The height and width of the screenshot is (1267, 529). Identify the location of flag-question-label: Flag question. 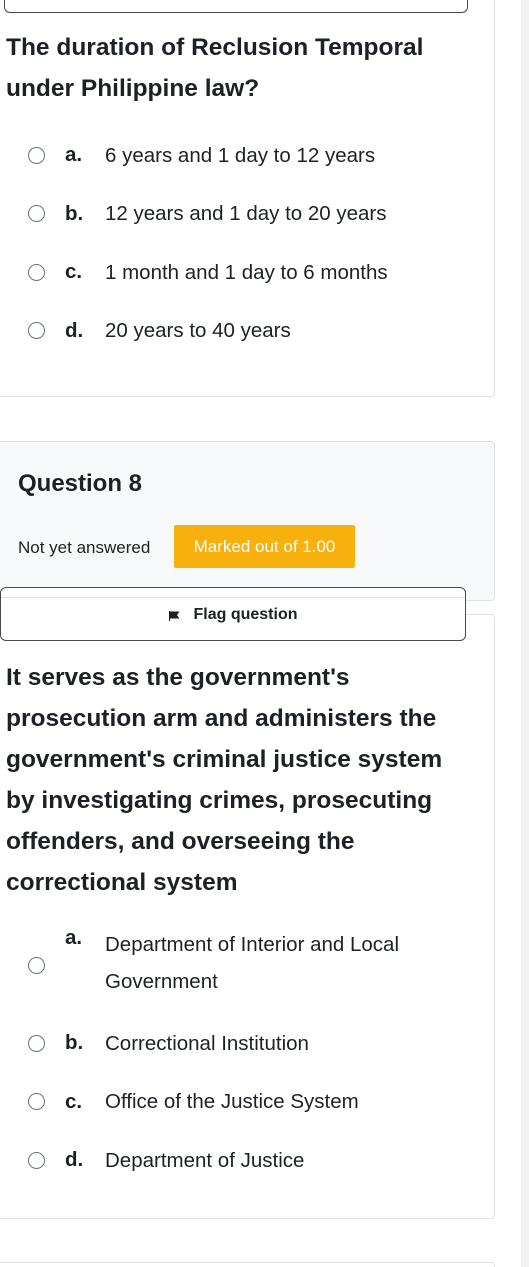
(245, 614).